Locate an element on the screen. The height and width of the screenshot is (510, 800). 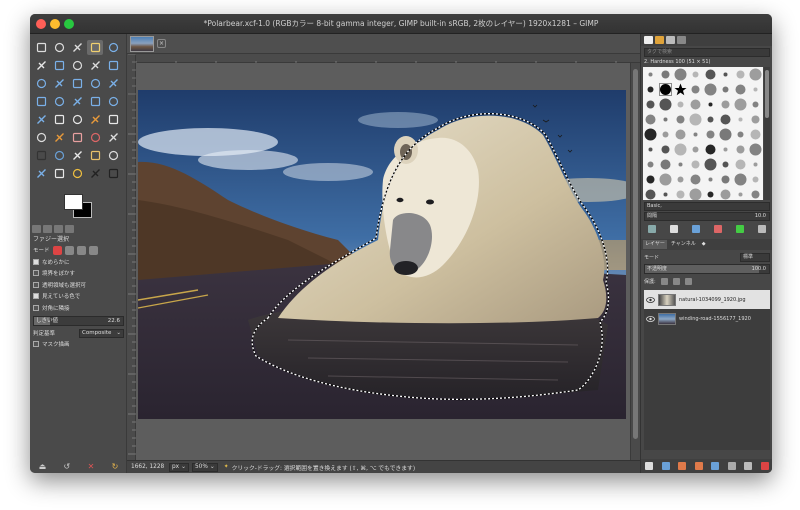
undo-history-tab-icon is located at coordinates (58, 229).